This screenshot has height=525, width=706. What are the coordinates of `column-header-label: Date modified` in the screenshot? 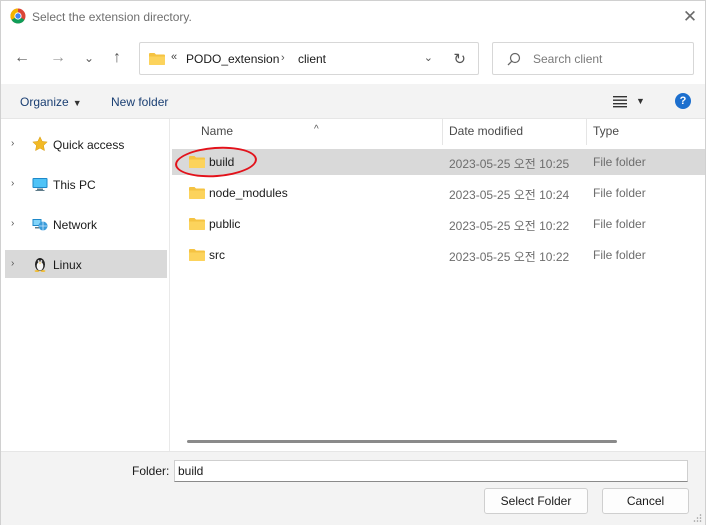 It's located at (486, 131).